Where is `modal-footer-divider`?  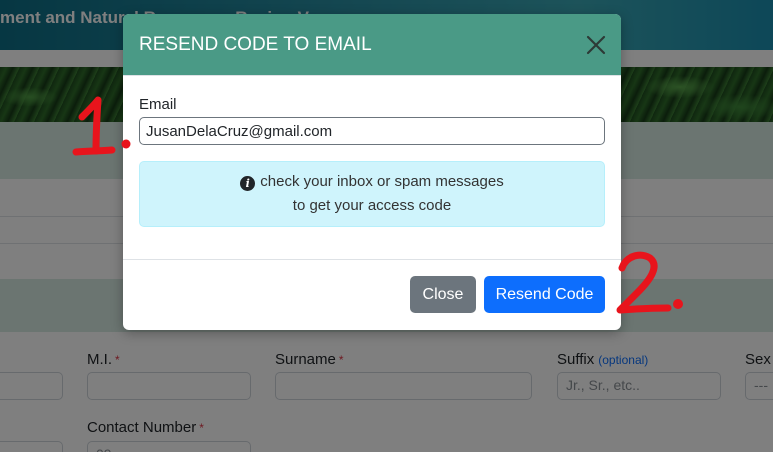
modal-footer-divider is located at coordinates (372, 259).